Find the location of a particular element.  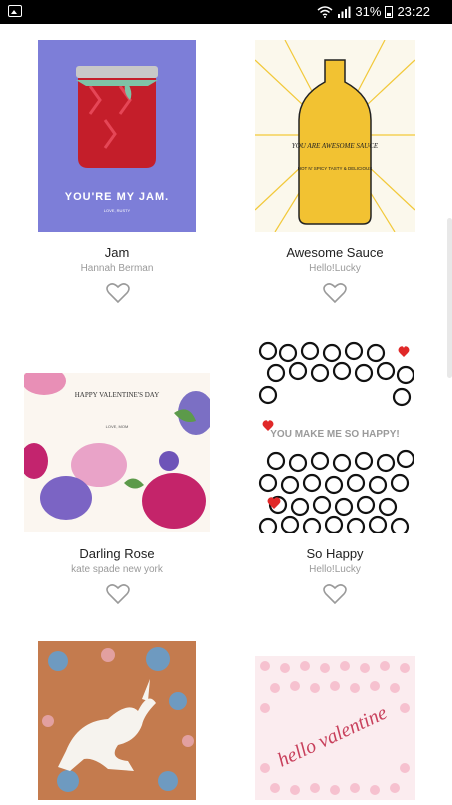

card-title-darling-rose: Darling Rose is located at coordinates (117, 553).